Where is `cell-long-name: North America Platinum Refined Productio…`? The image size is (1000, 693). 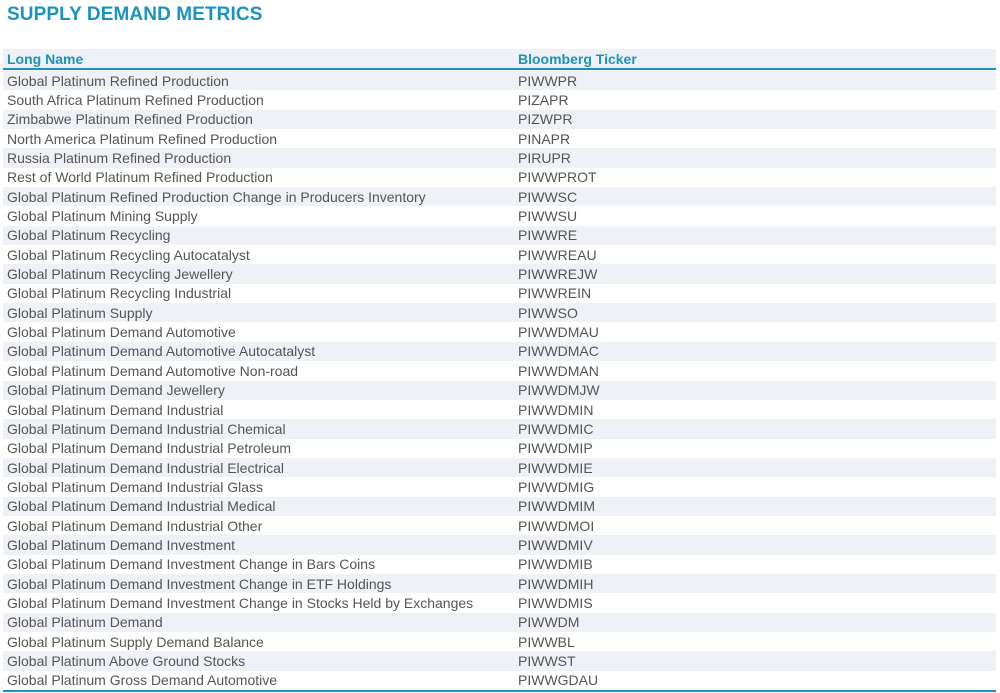 cell-long-name: North America Platinum Refined Productio… is located at coordinates (142, 138).